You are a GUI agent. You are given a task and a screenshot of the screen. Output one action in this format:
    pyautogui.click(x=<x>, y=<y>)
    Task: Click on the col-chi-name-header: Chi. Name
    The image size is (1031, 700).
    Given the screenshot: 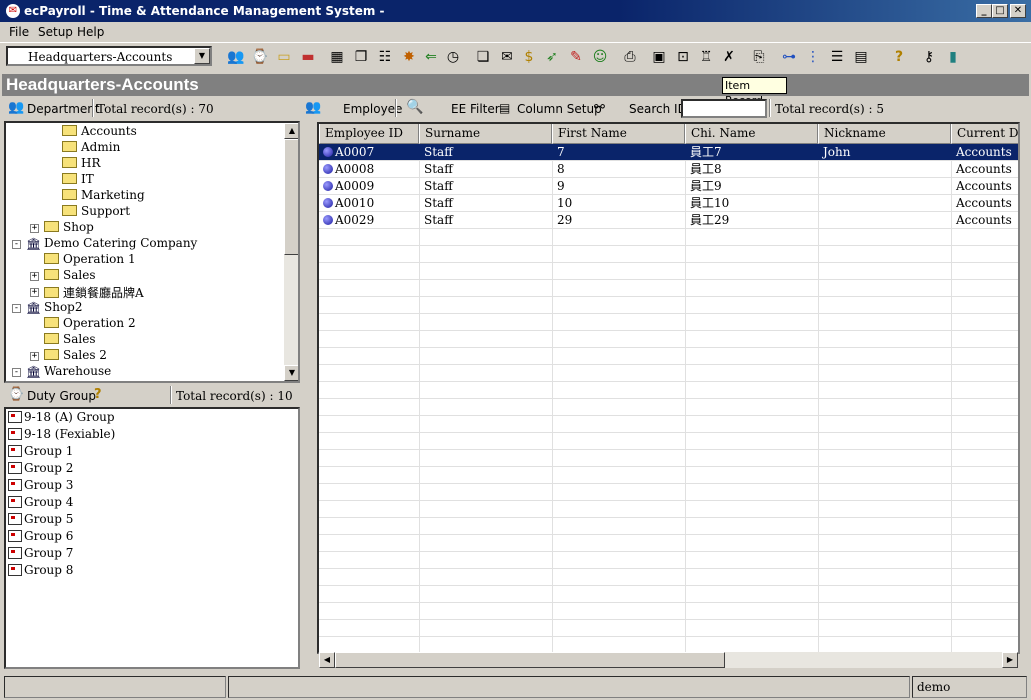 What is the action you would take?
    pyautogui.click(x=751, y=134)
    